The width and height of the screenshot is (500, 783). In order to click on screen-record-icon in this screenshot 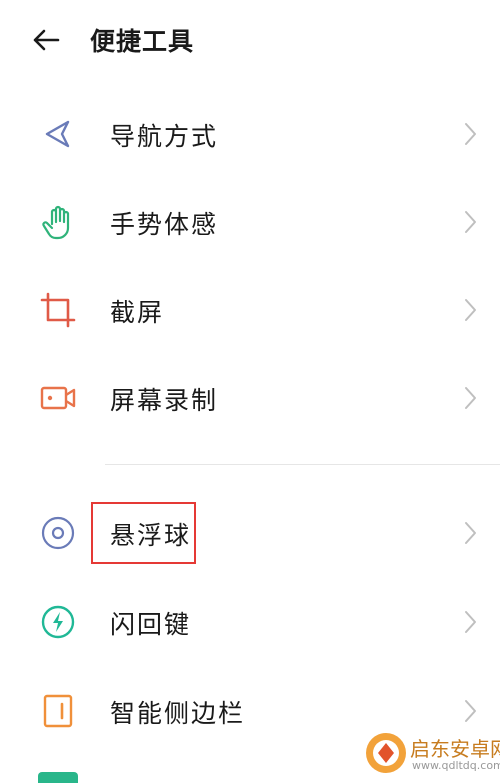, I will do `click(58, 398)`.